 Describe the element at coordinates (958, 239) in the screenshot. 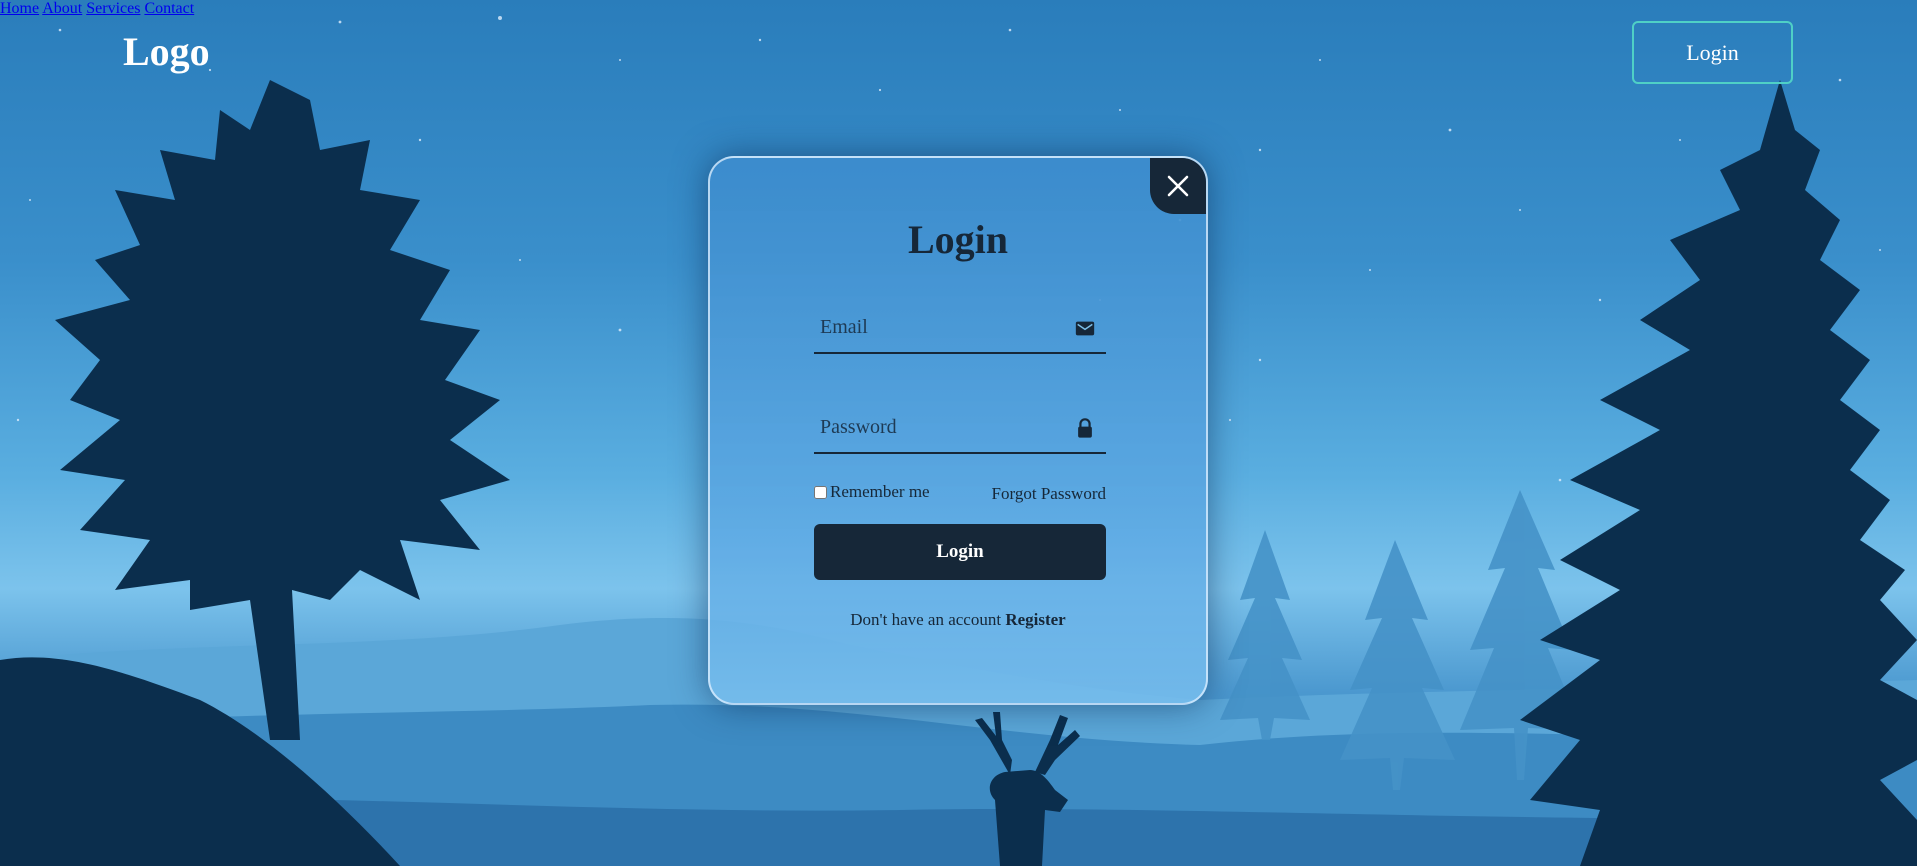

I see `modal-title: Login` at that location.